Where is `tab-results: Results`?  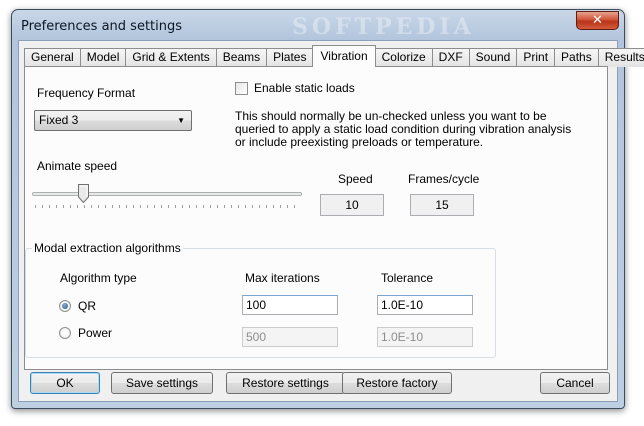
tab-results: Results is located at coordinates (620, 57).